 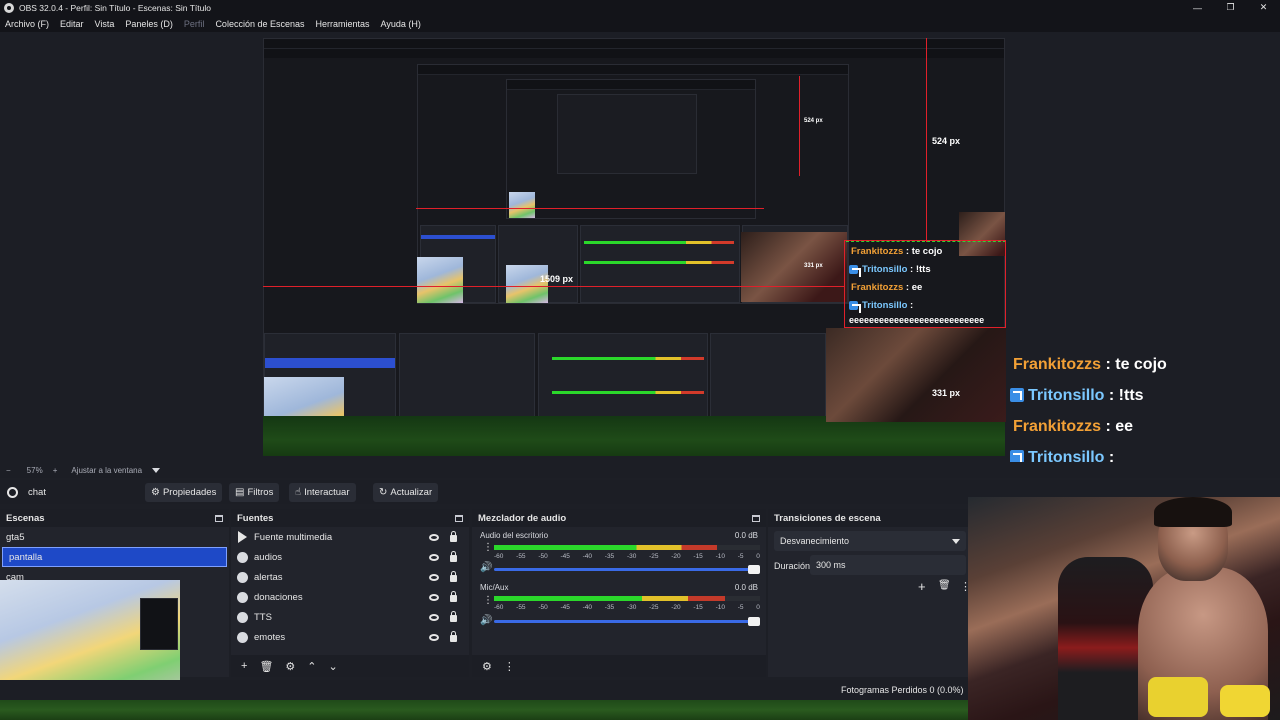 What do you see at coordinates (322, 492) in the screenshot?
I see `interact-button: ☝ Interactuar` at bounding box center [322, 492].